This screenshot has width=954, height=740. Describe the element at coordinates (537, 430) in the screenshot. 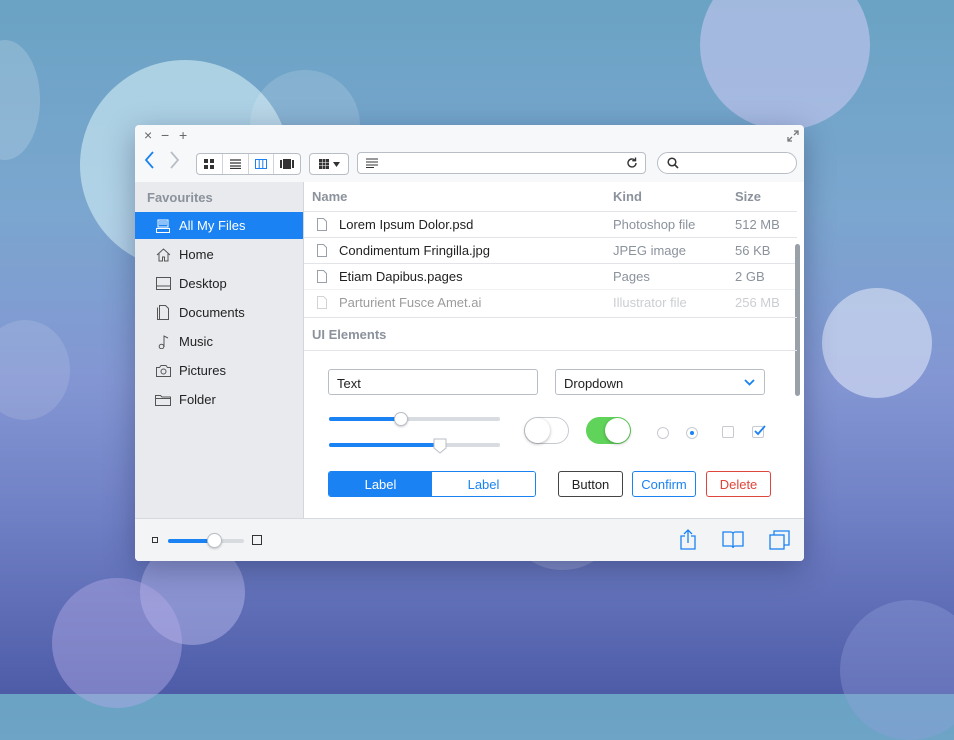

I see `toggle-off-knob` at that location.